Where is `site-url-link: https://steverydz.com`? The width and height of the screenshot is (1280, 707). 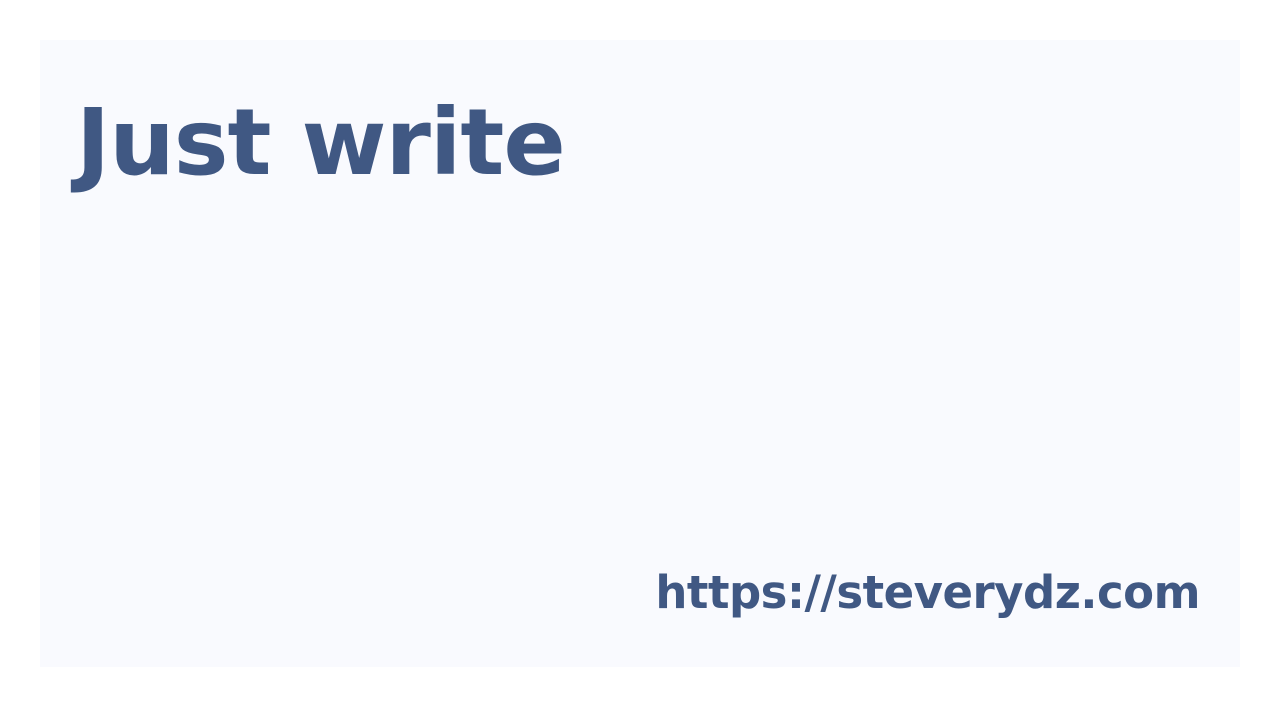
site-url-link: https://steverydz.com is located at coordinates (927, 593).